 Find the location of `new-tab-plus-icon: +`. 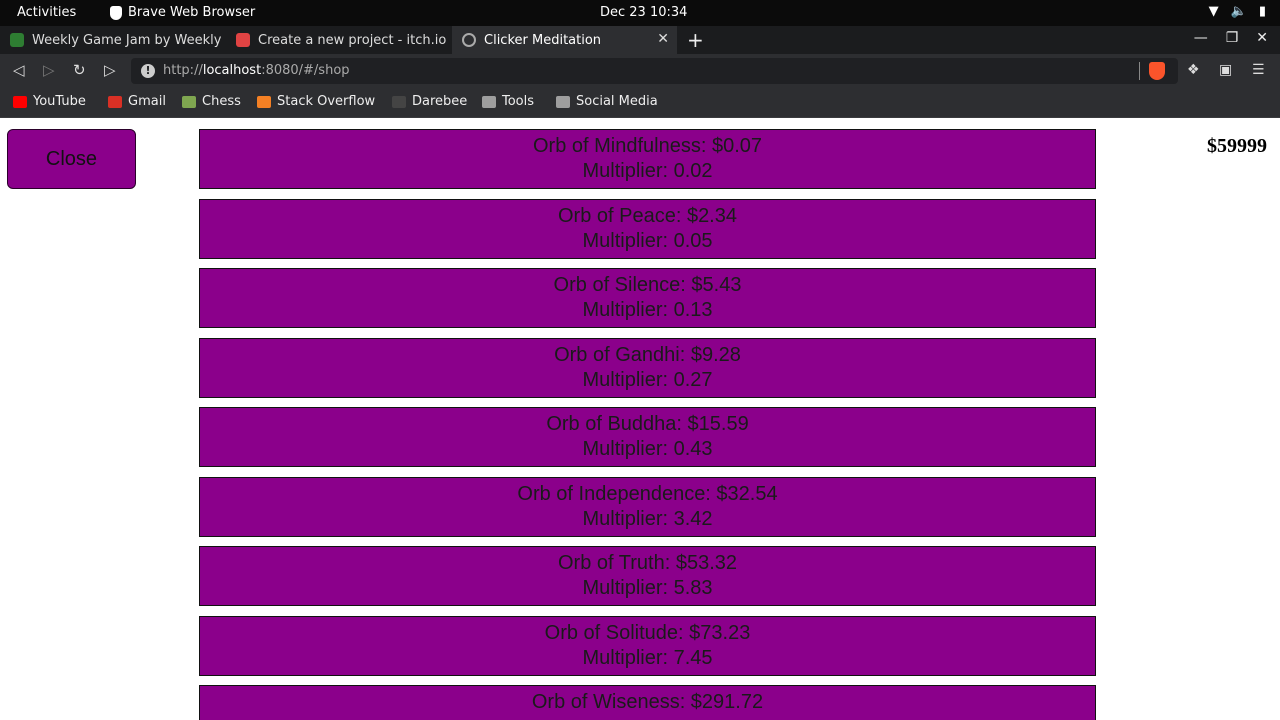

new-tab-plus-icon: + is located at coordinates (695, 40).